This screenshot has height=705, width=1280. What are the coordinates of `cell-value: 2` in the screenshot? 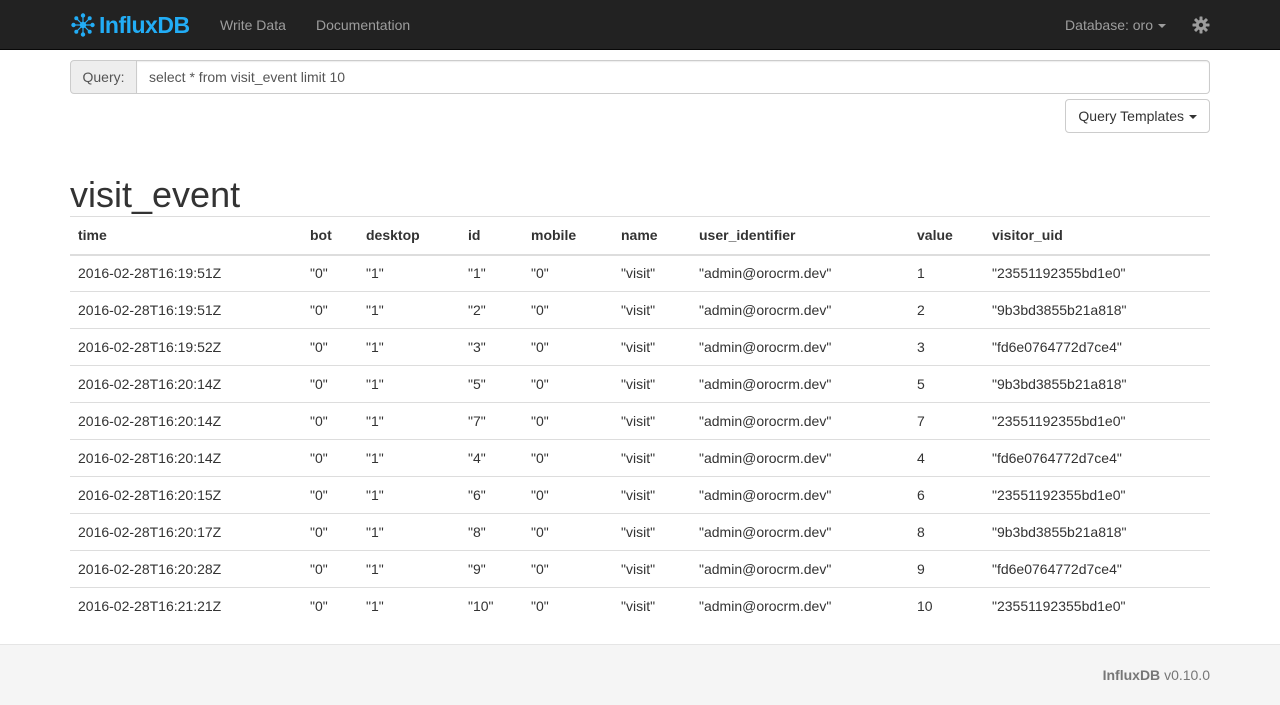 It's located at (946, 310).